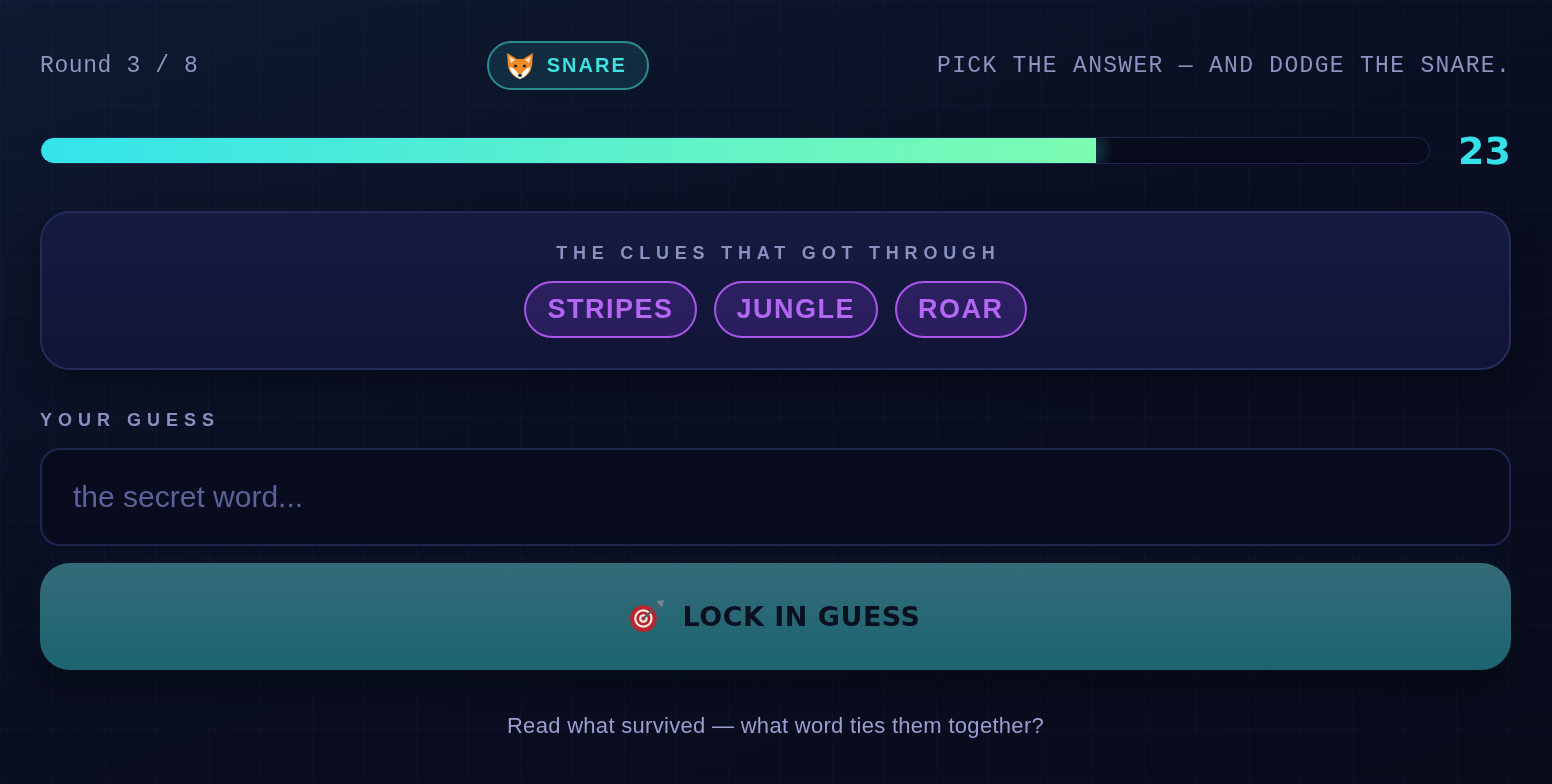  I want to click on tagline-text: PICK THE ANSWER — AND DODGE THE SNARE., so click(1224, 65).